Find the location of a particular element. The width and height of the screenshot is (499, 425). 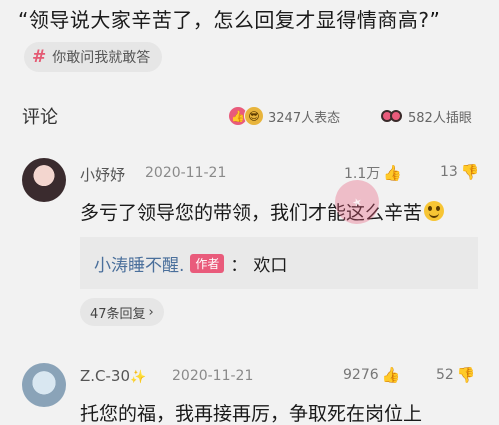

like-count: 9276 is located at coordinates (361, 375).